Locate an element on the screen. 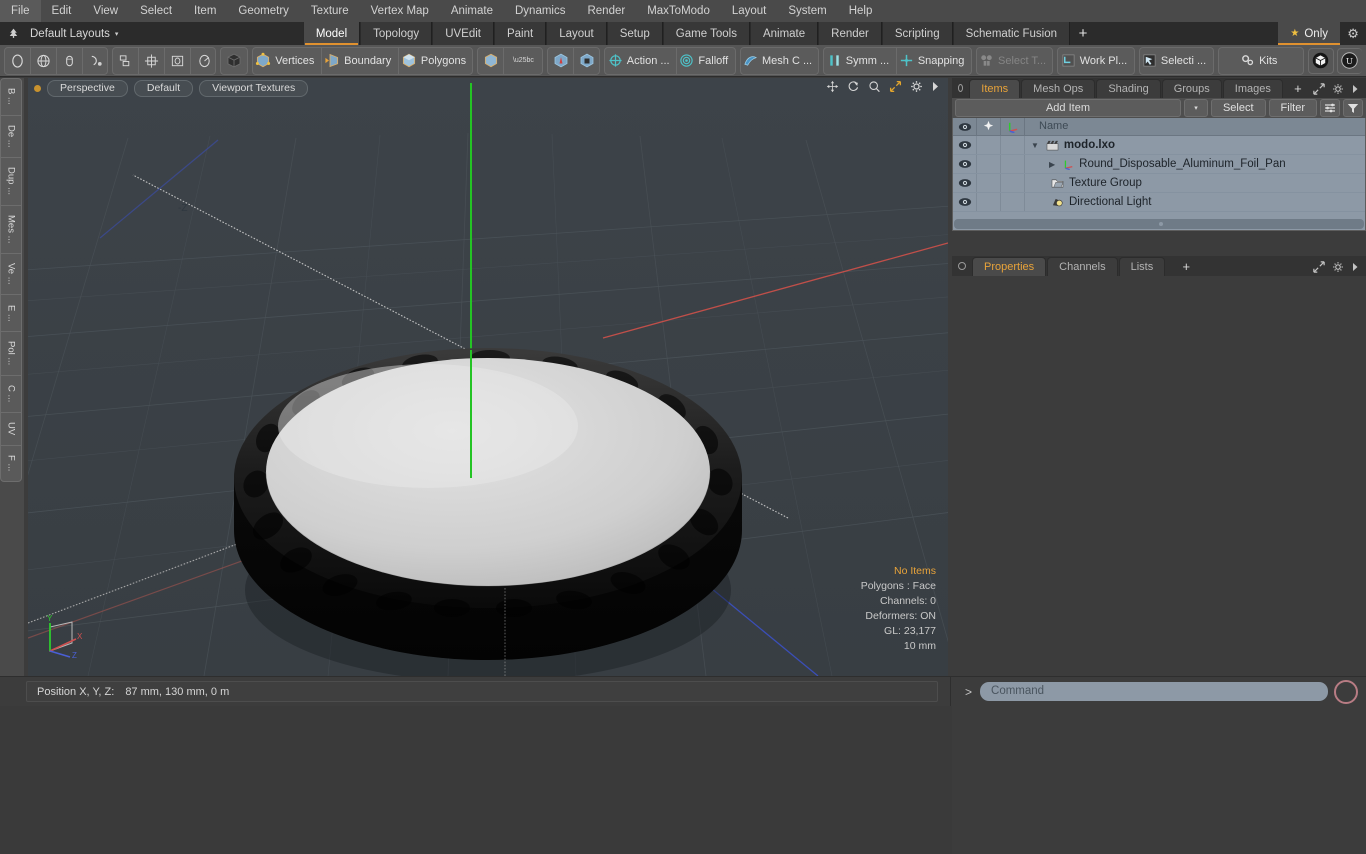  tab-animate: Animate is located at coordinates (784, 33).